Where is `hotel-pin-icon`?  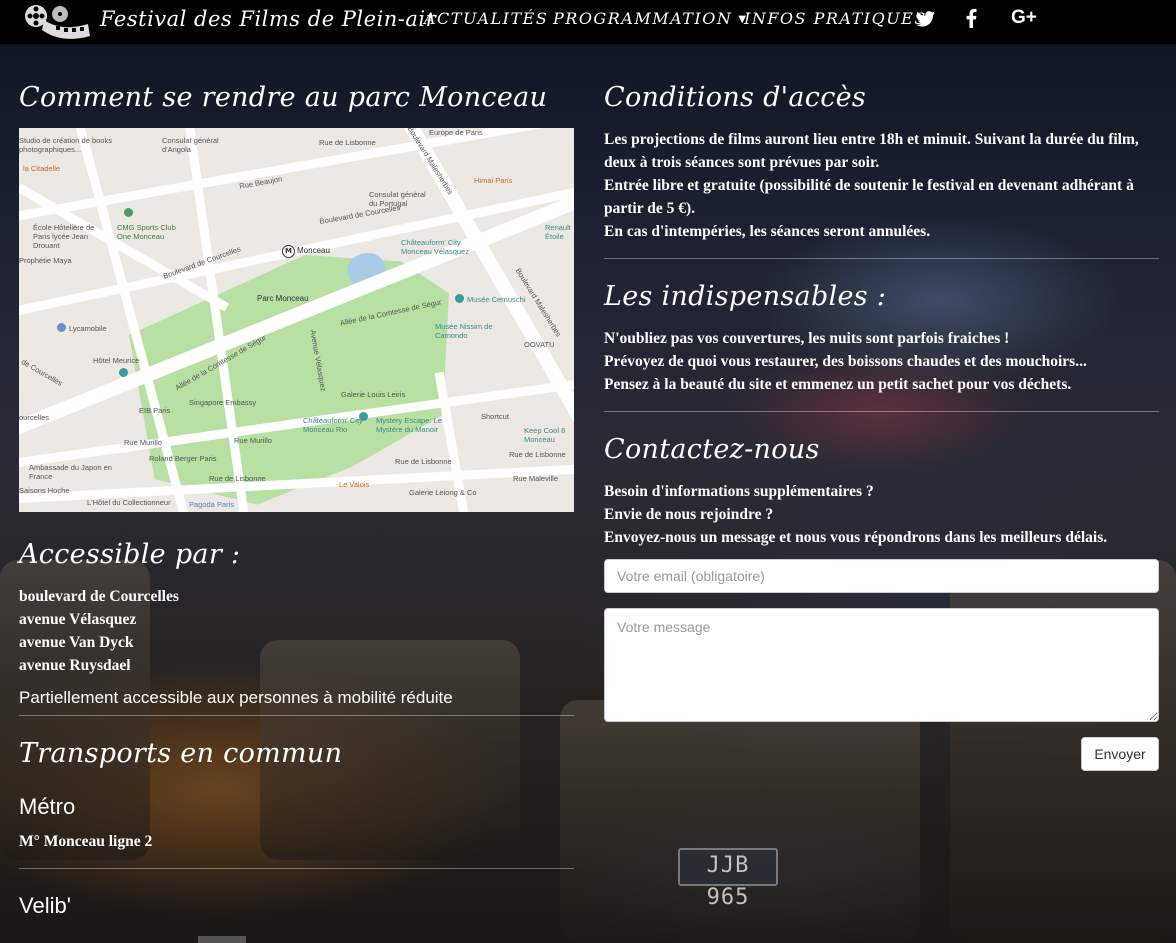
hotel-pin-icon is located at coordinates (123, 372).